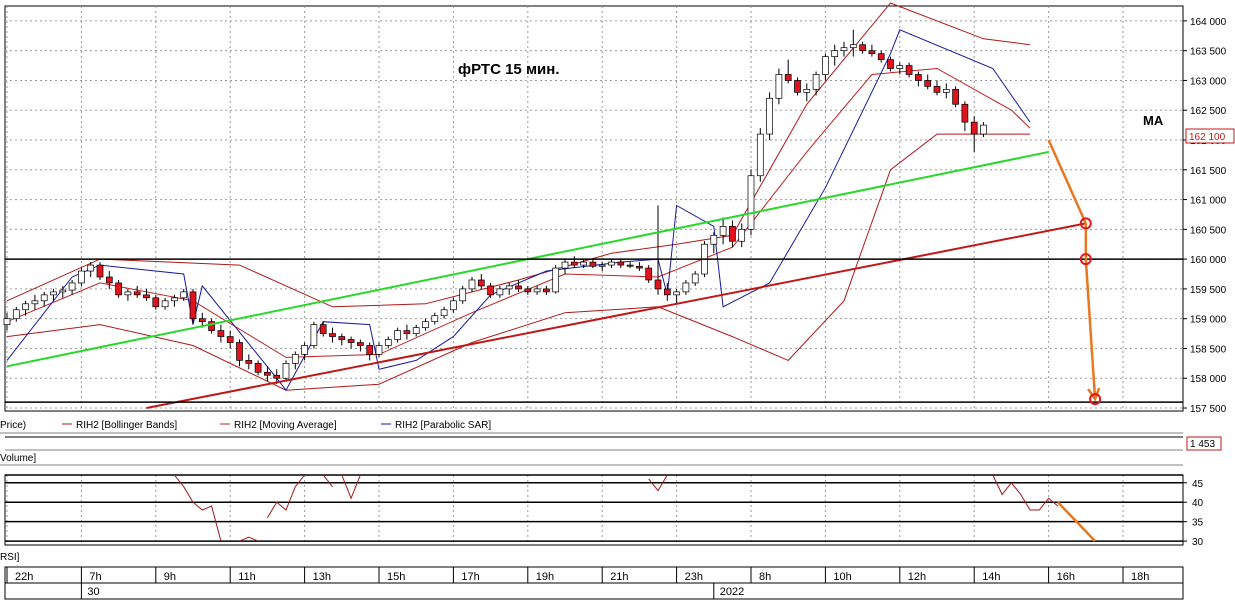  What do you see at coordinates (1140, 577) in the screenshot?
I see `time-hour-label: 18h` at bounding box center [1140, 577].